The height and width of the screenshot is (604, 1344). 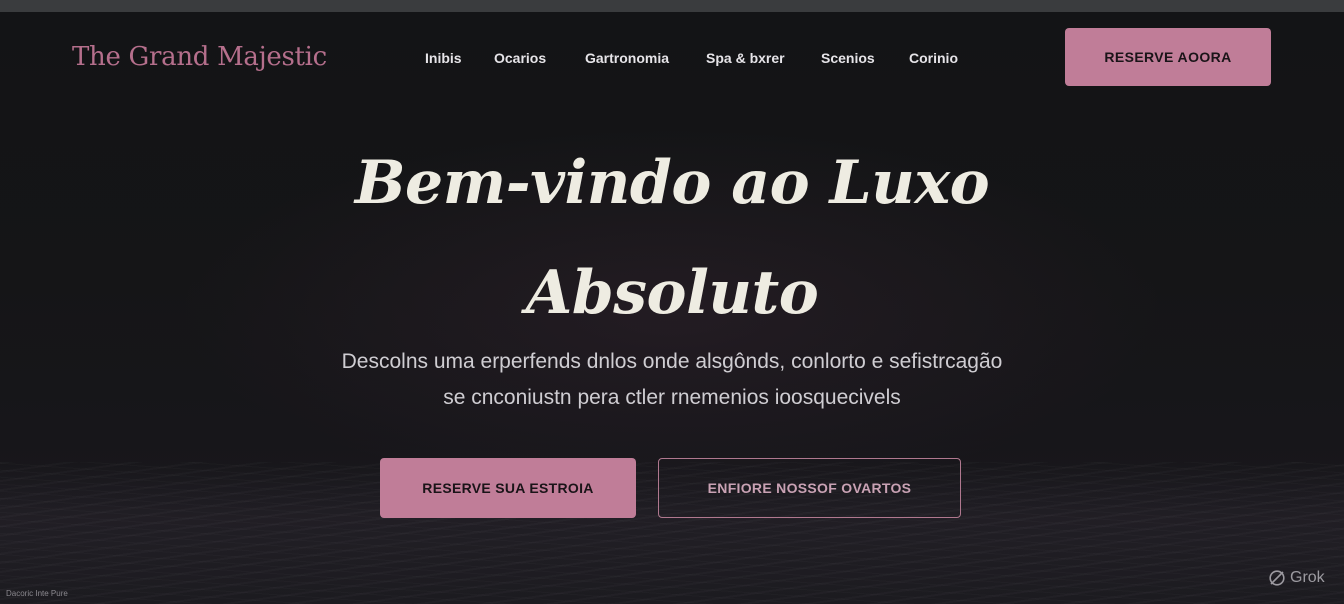 I want to click on nav-item-servicos: Scenios, so click(x=848, y=58).